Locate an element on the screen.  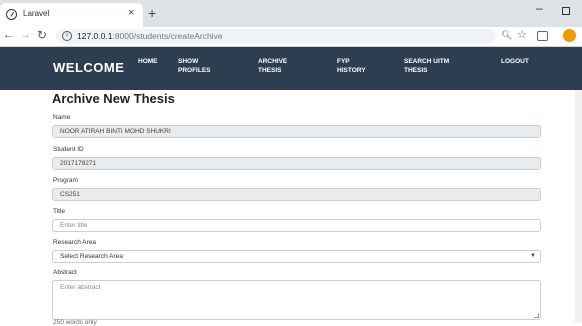
url-text: 127.0.0.1:8000/students/createArchive is located at coordinates (150, 36).